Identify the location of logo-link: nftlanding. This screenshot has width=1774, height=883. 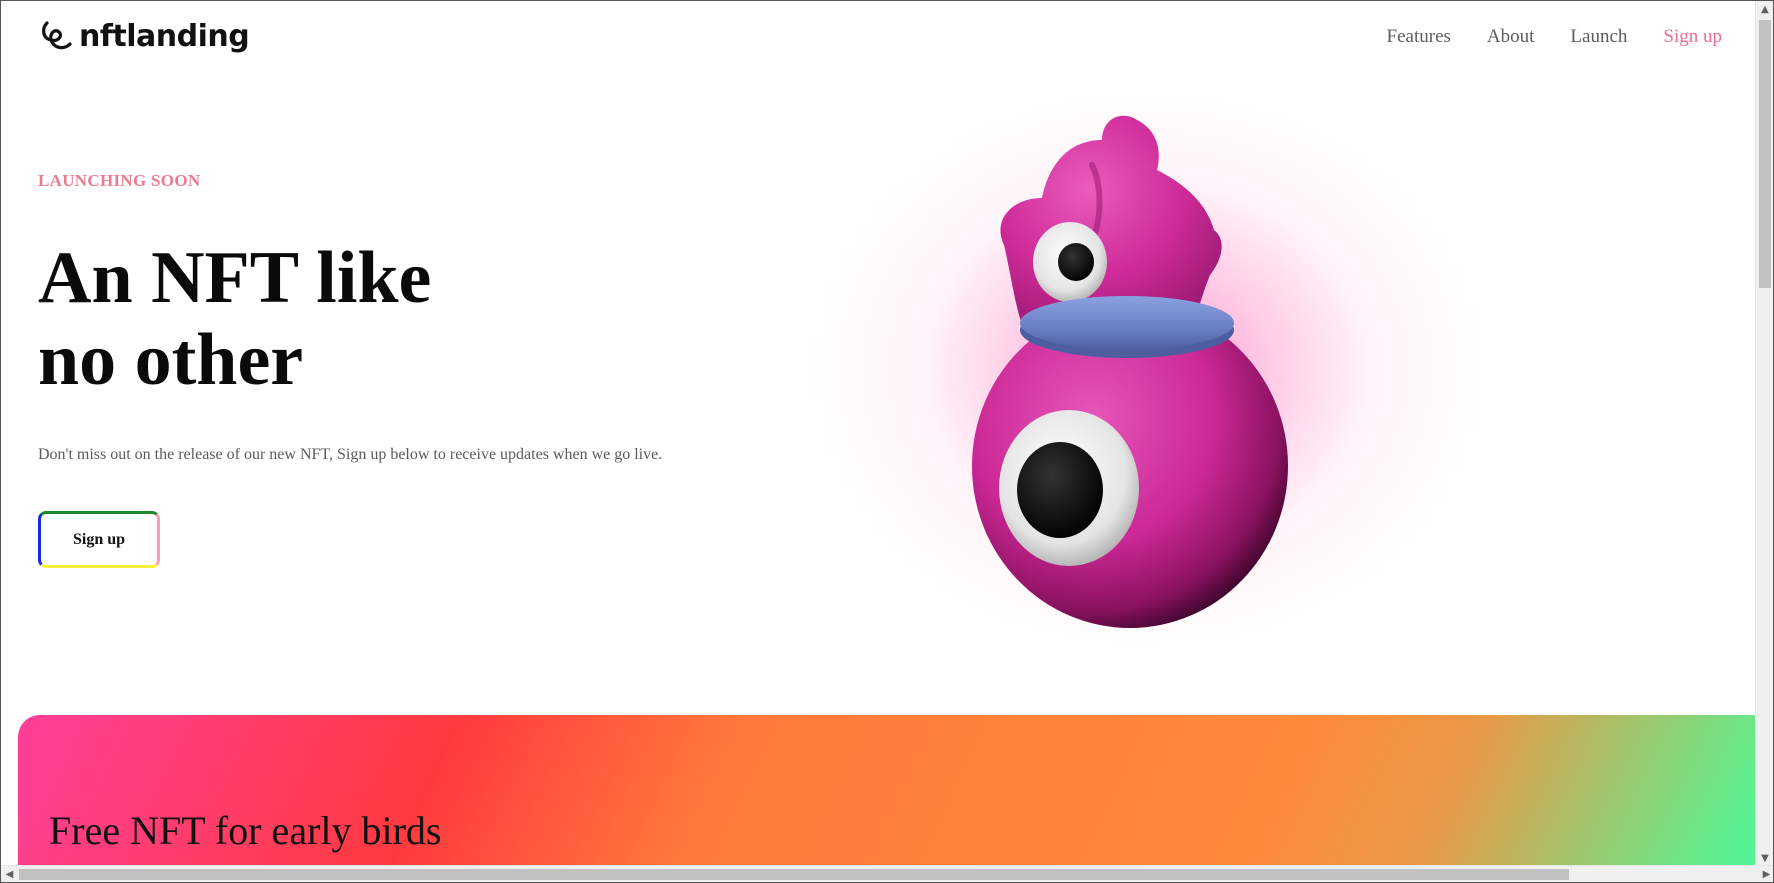
(144, 36).